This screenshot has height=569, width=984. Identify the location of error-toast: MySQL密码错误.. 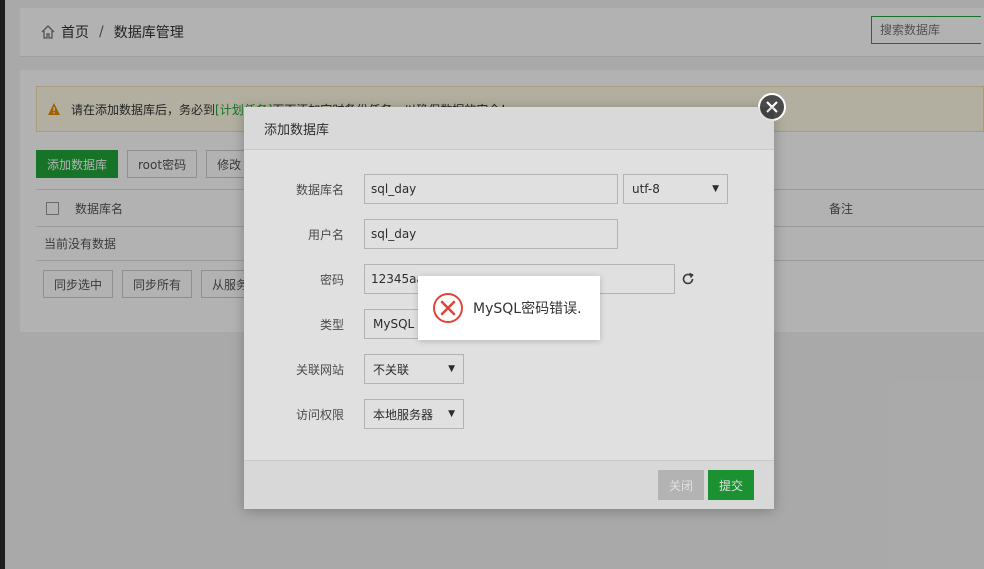
(509, 308).